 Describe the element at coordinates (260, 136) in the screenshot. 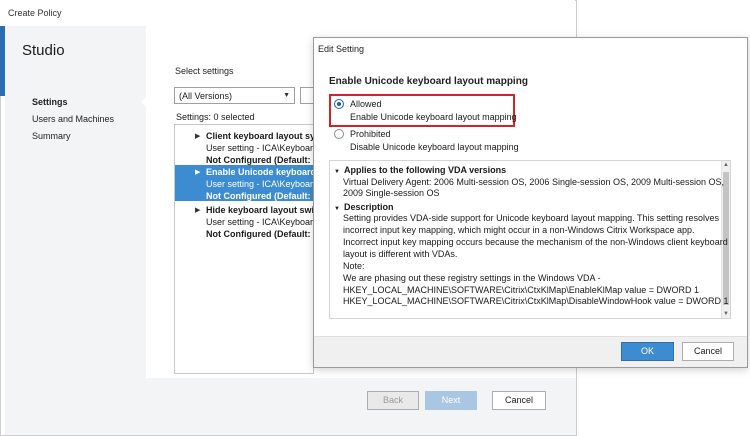

I see `setting-name: Client keyboard layout syn` at that location.